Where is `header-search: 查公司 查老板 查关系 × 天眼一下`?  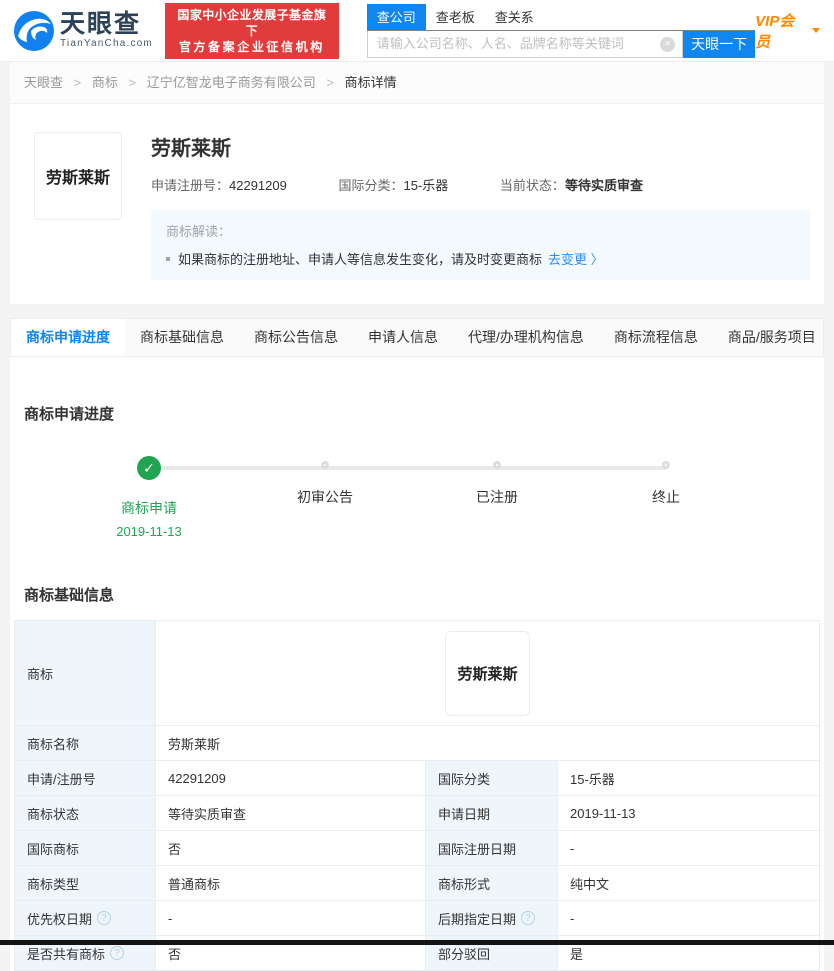 header-search: 查公司 查老板 查关系 × 天眼一下 is located at coordinates (561, 30).